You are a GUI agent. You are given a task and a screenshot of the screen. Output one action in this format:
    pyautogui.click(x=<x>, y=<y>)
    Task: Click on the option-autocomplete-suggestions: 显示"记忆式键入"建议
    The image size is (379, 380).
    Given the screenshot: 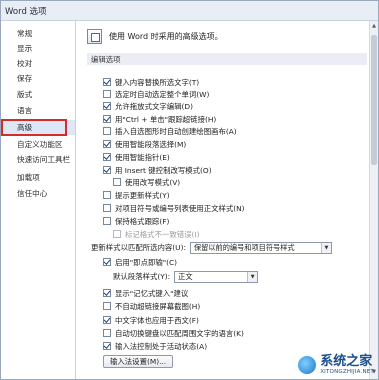 What is the action you would take?
    pyautogui.click(x=145, y=293)
    